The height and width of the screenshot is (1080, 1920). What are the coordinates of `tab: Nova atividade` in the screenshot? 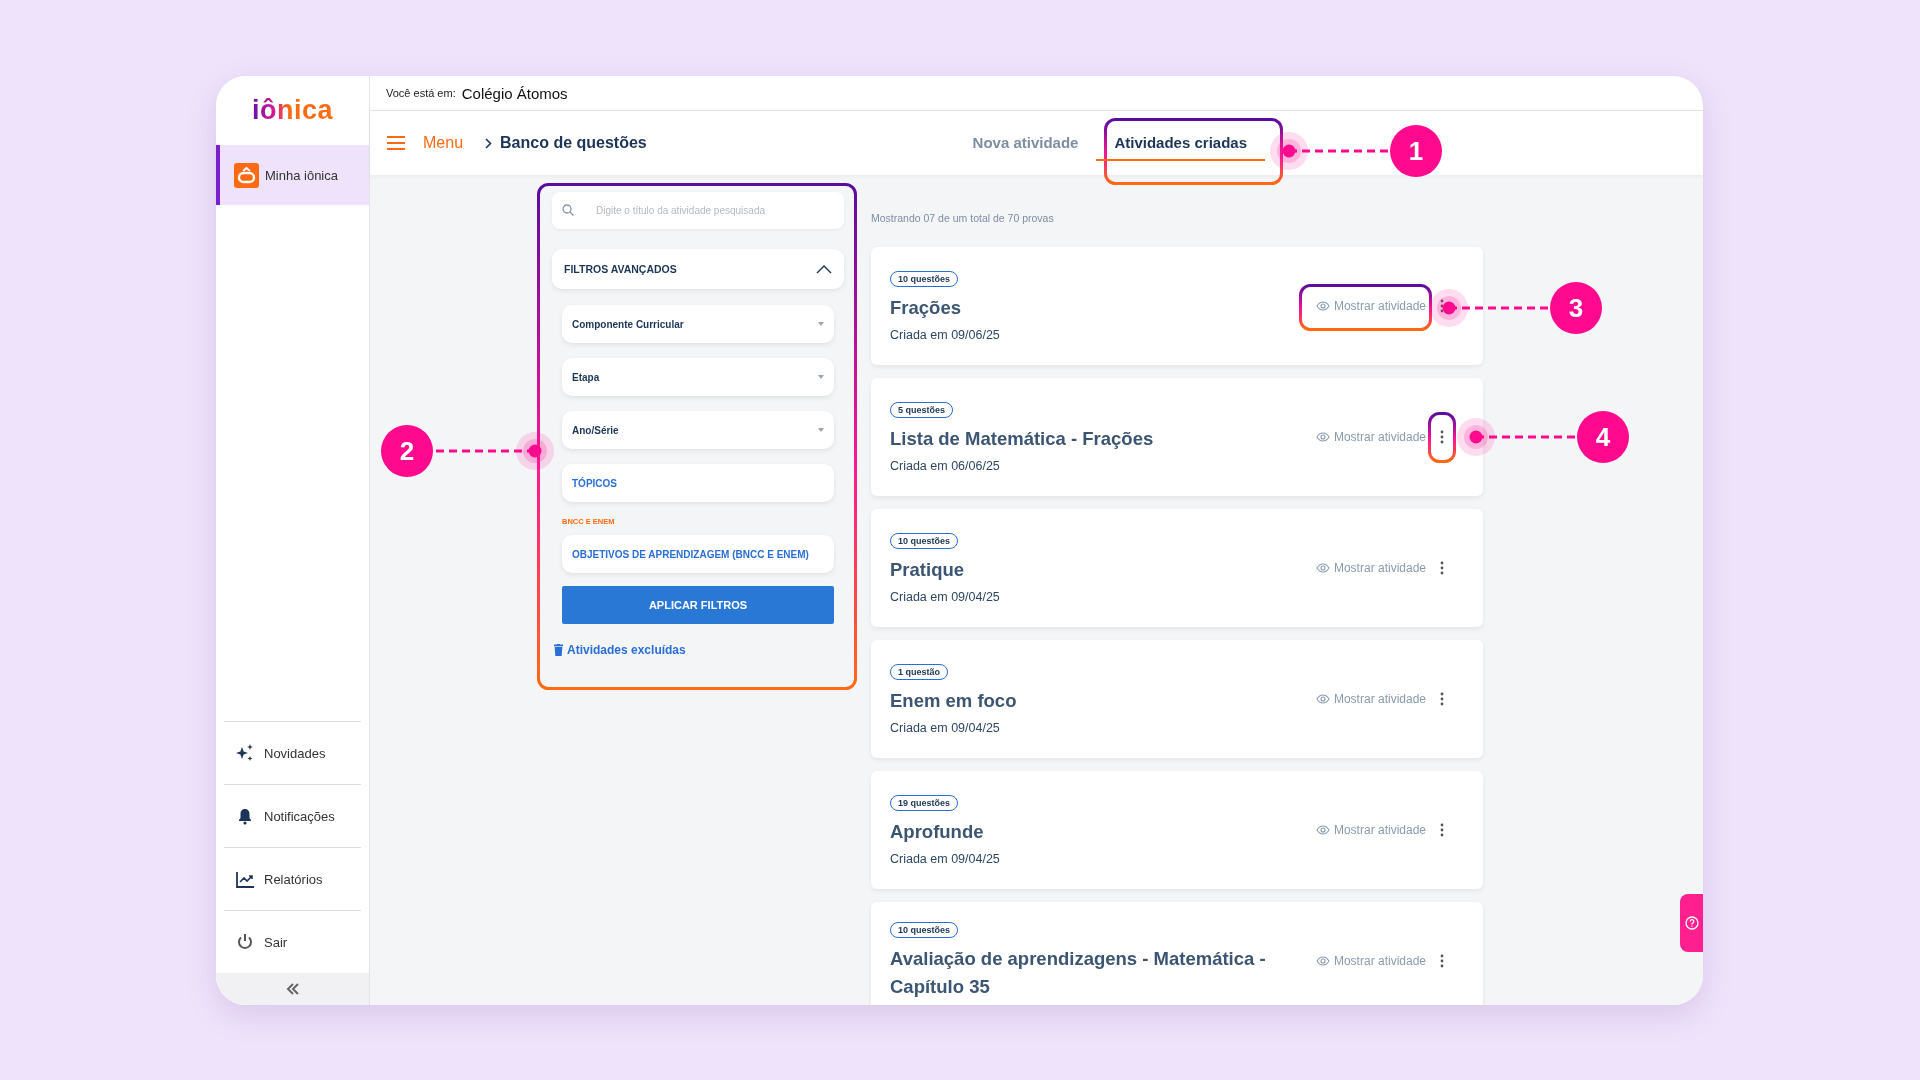 It's located at (1025, 143).